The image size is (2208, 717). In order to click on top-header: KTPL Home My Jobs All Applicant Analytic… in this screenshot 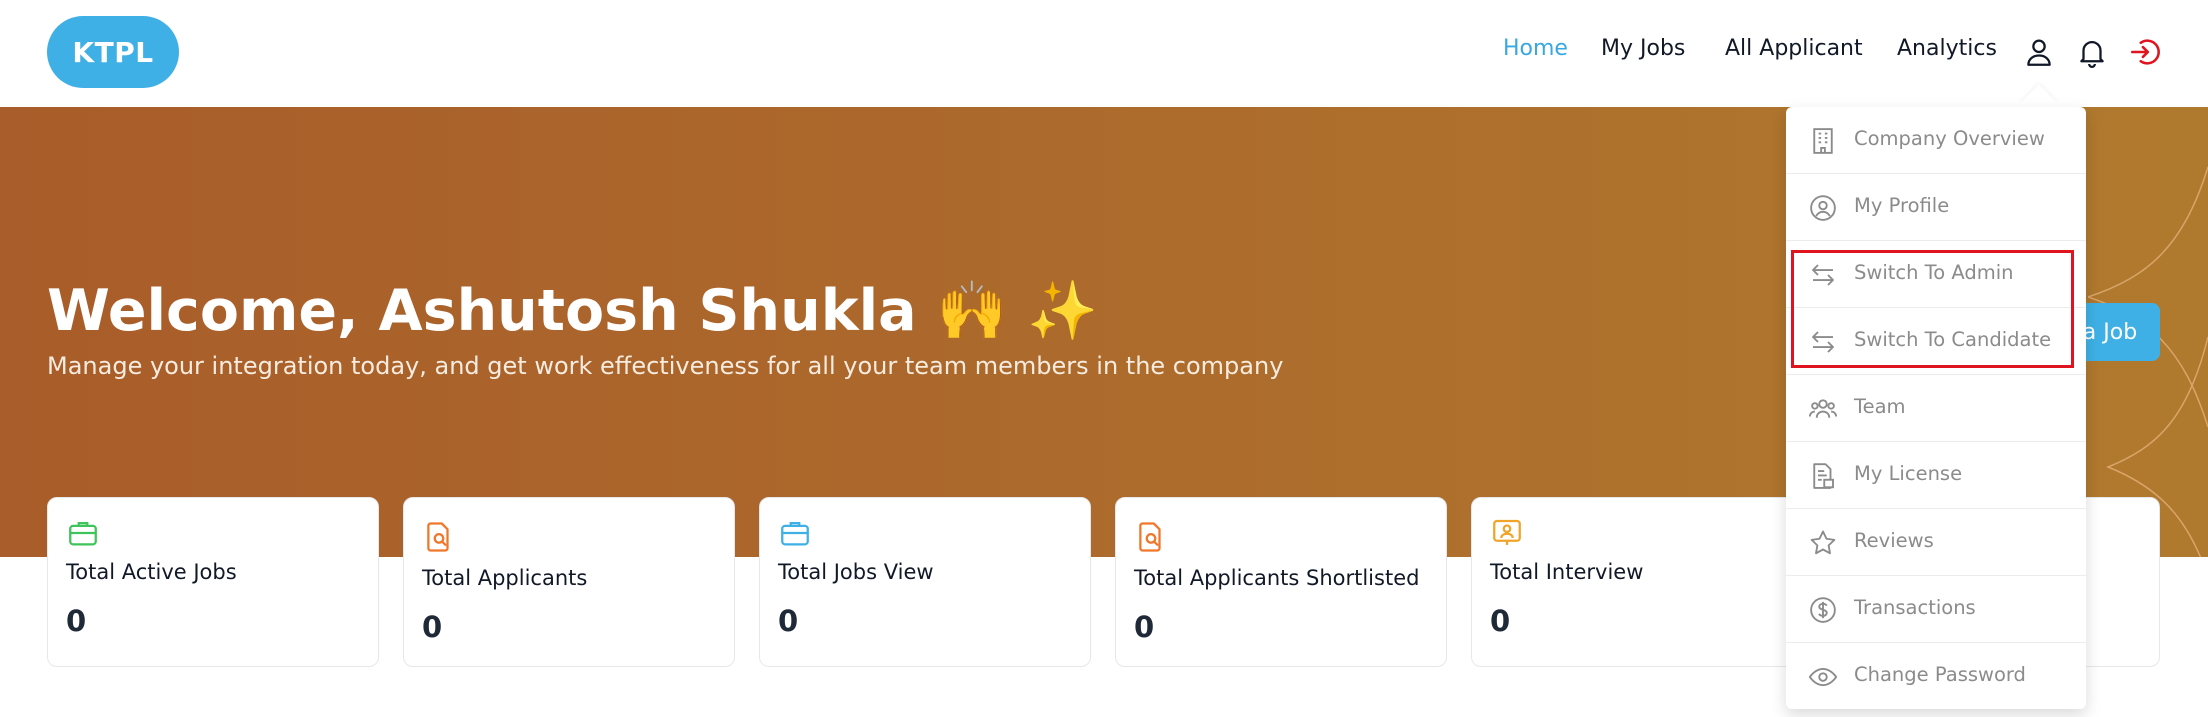, I will do `click(1104, 53)`.